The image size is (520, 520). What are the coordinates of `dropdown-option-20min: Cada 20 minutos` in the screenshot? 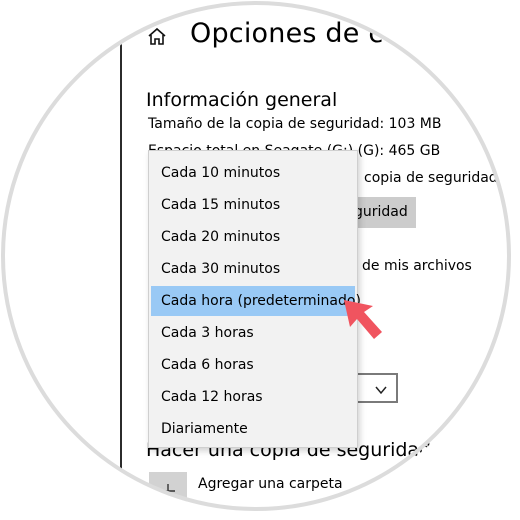 It's located at (253, 237).